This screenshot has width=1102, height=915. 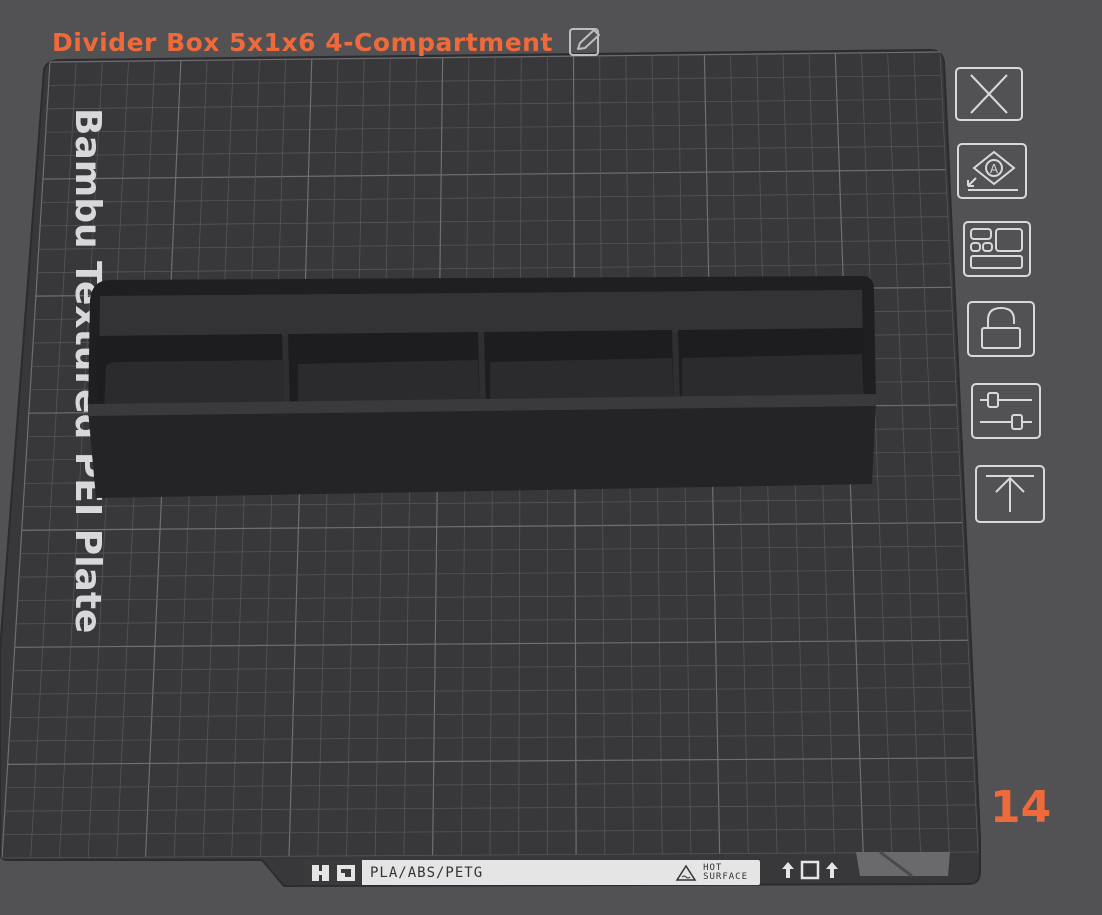 I want to click on plate-settings-button, so click(x=1006, y=411).